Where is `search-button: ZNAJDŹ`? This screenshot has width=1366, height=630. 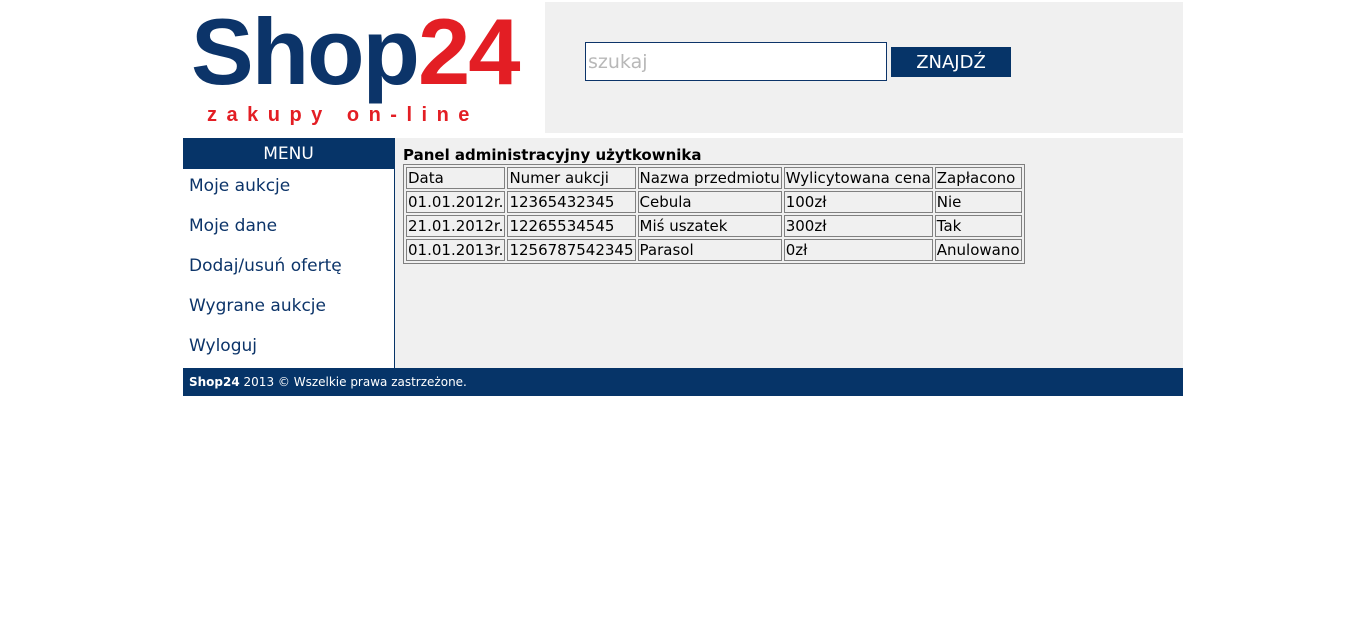 search-button: ZNAJDŹ is located at coordinates (951, 62).